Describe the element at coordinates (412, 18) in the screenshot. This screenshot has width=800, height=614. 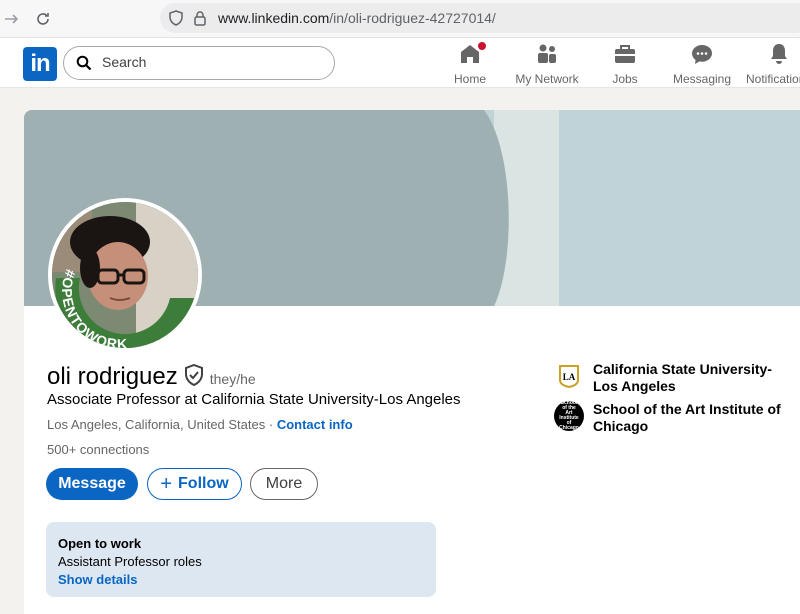
I see `url-path: /in/oli-rodriguez-42727014/` at that location.